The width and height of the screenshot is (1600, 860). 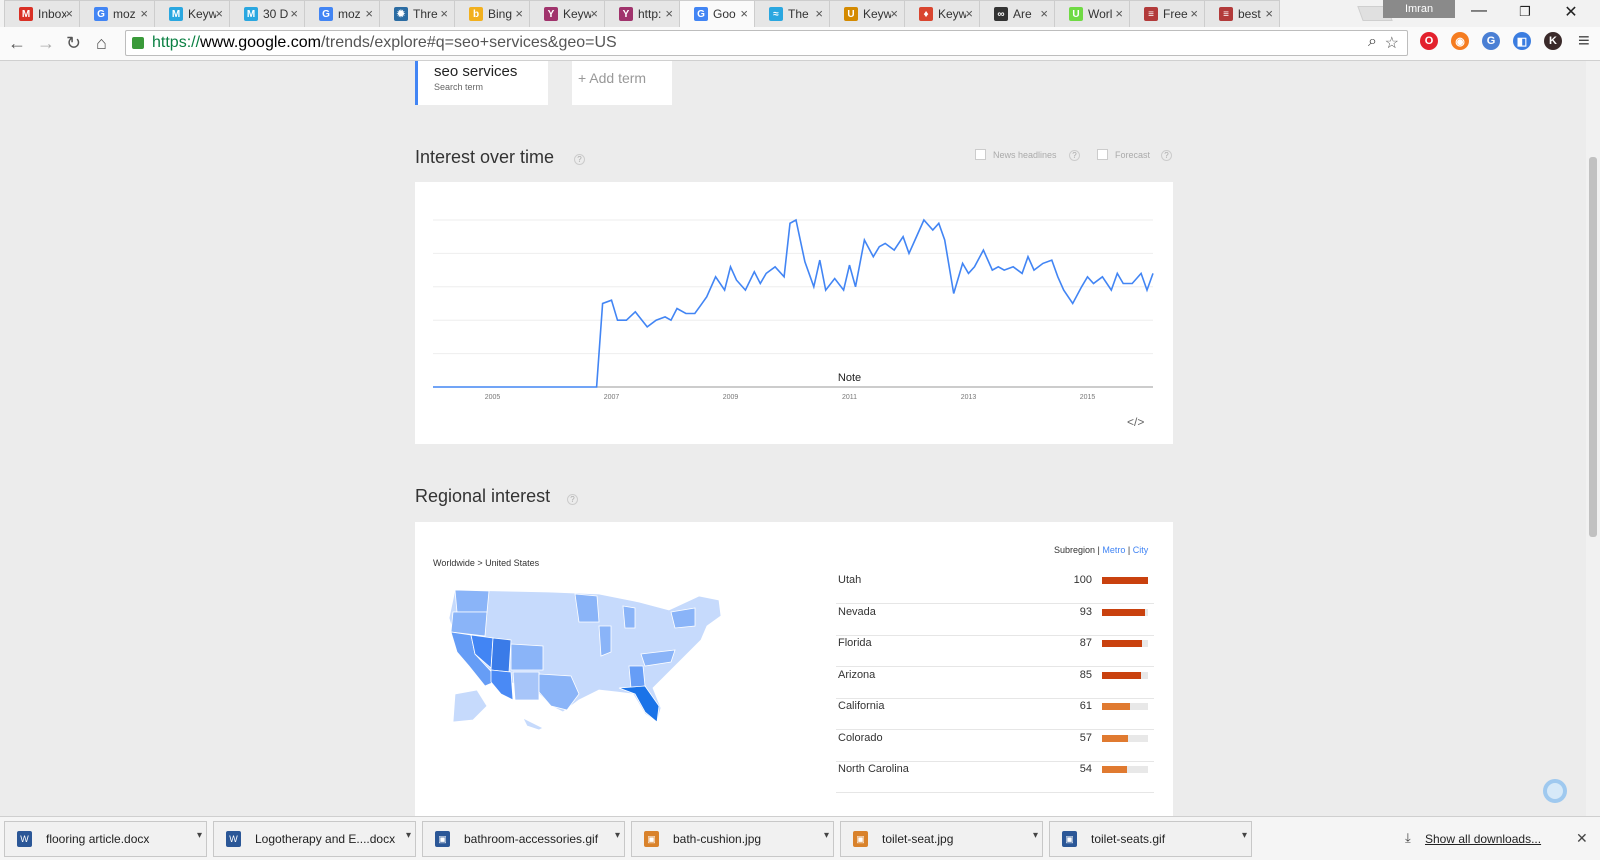 What do you see at coordinates (1122, 643) in the screenshot?
I see `region-bar-fill` at bounding box center [1122, 643].